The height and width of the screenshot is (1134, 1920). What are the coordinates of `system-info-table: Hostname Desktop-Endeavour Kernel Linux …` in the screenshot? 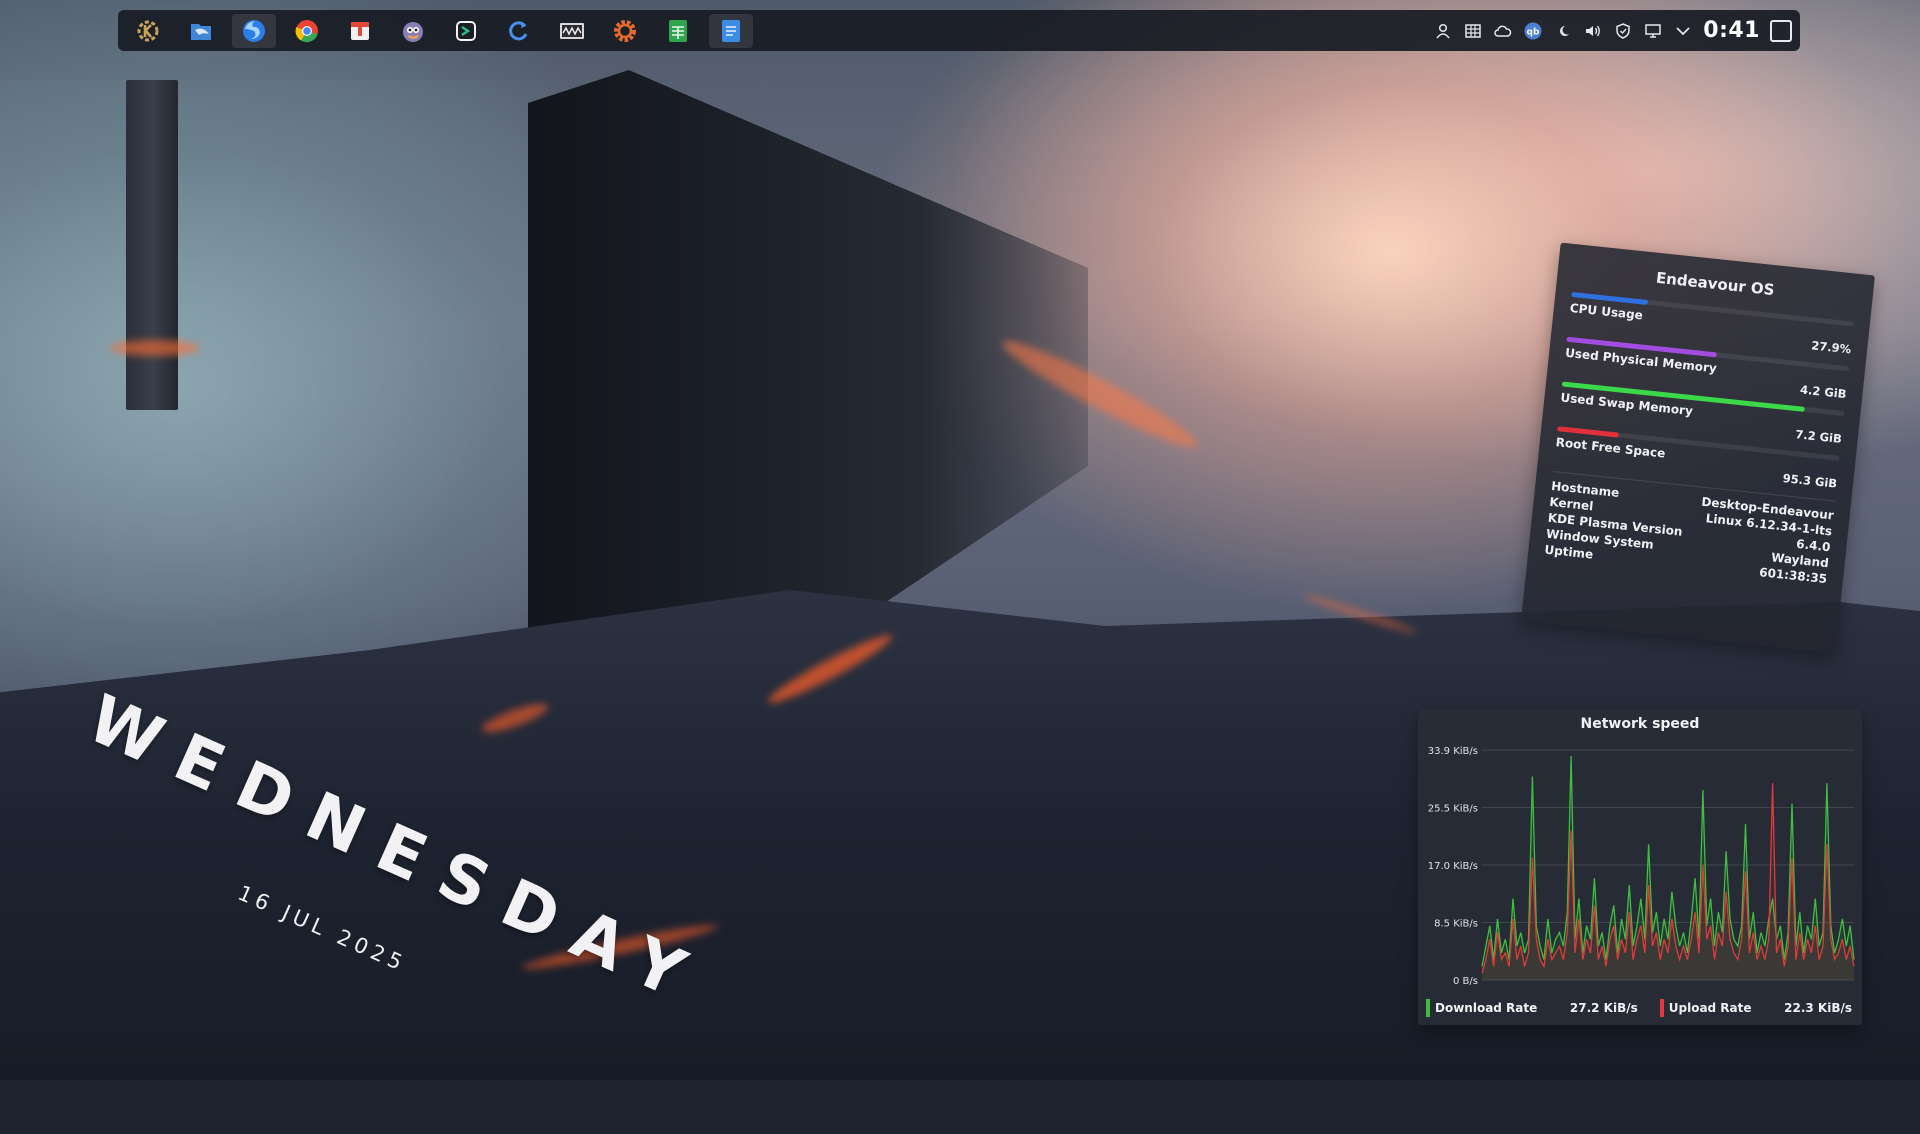 It's located at (1689, 529).